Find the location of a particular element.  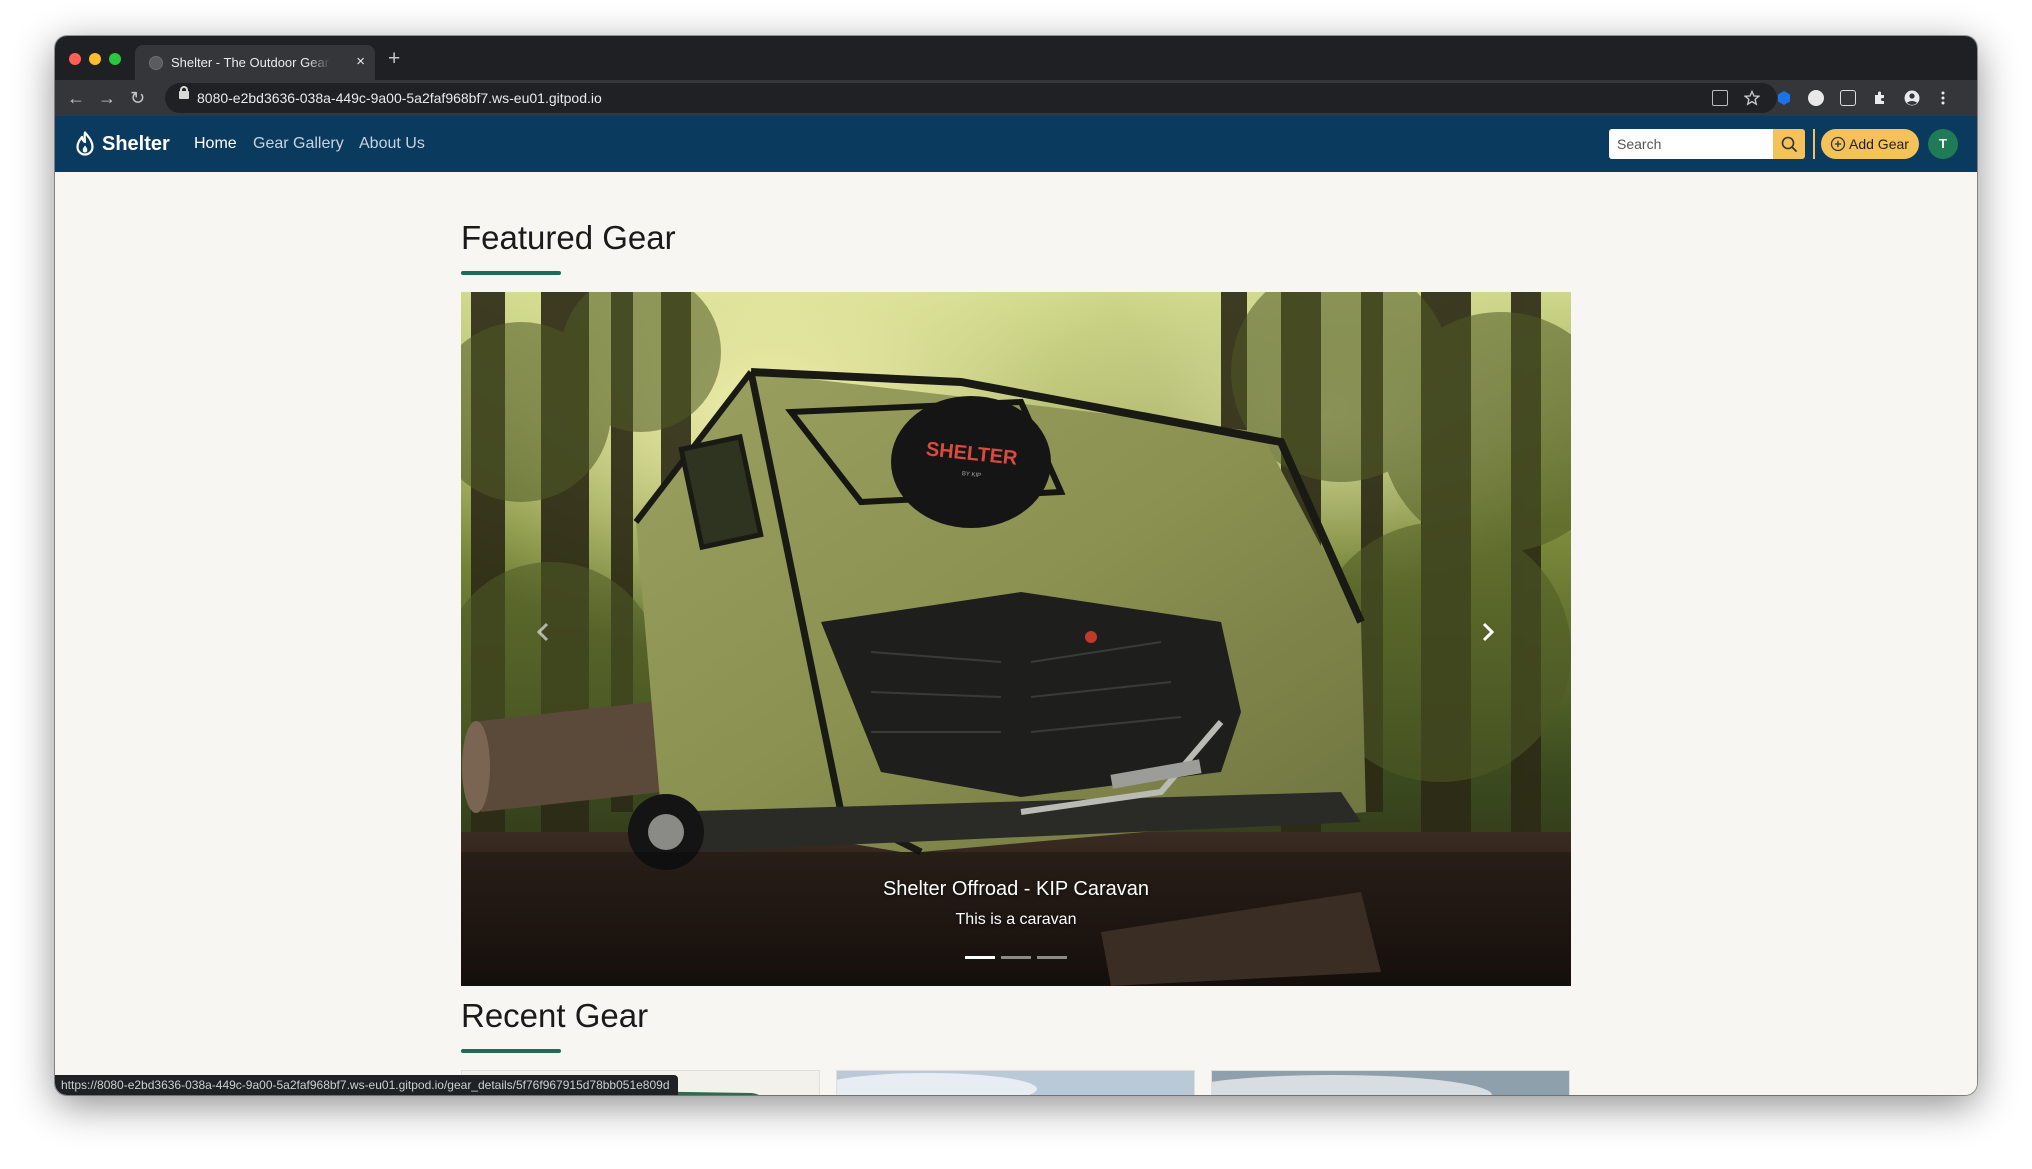

add-gear-button: Add Gear is located at coordinates (1870, 144).